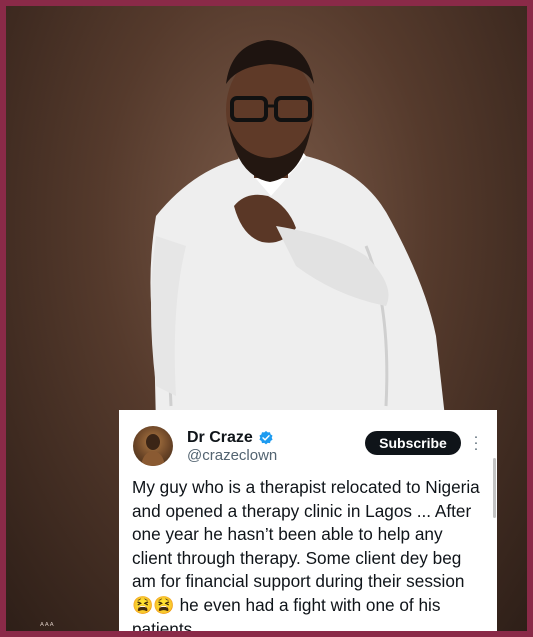 The width and height of the screenshot is (533, 637). Describe the element at coordinates (413, 443) in the screenshot. I see `subscribe-button: Subscribe` at that location.